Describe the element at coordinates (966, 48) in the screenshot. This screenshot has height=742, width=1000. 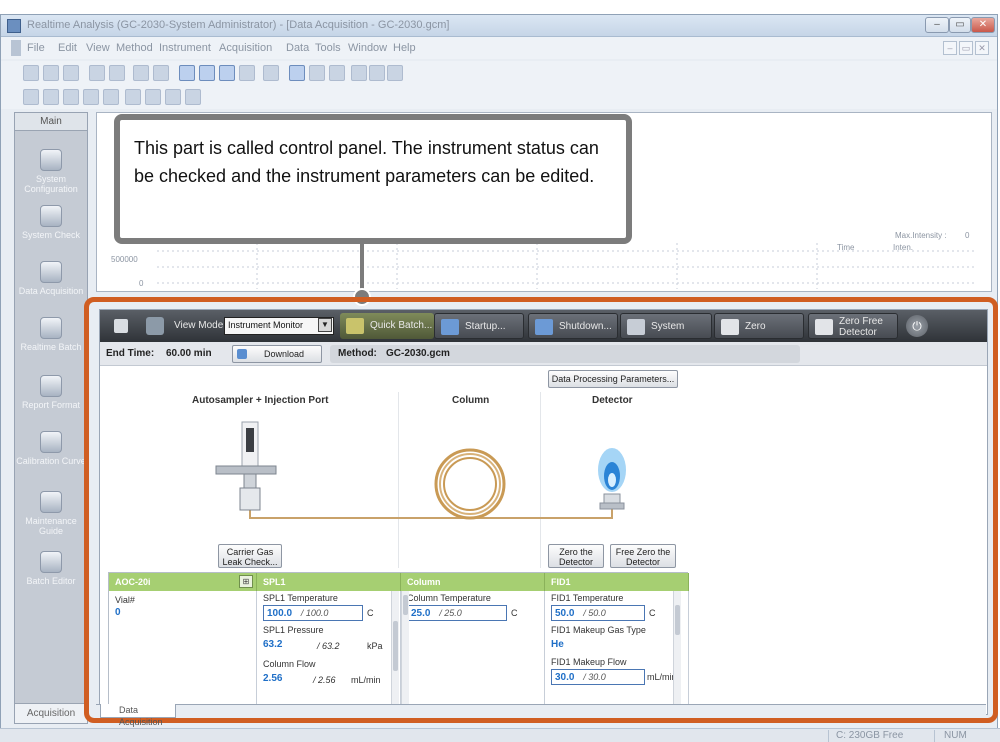
I see `mdi-restore-button: ▭` at that location.